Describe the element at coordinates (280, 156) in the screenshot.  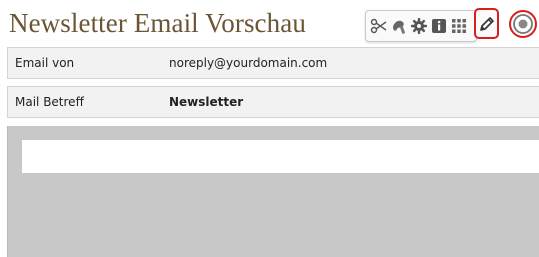
I see `email-body-frame` at that location.